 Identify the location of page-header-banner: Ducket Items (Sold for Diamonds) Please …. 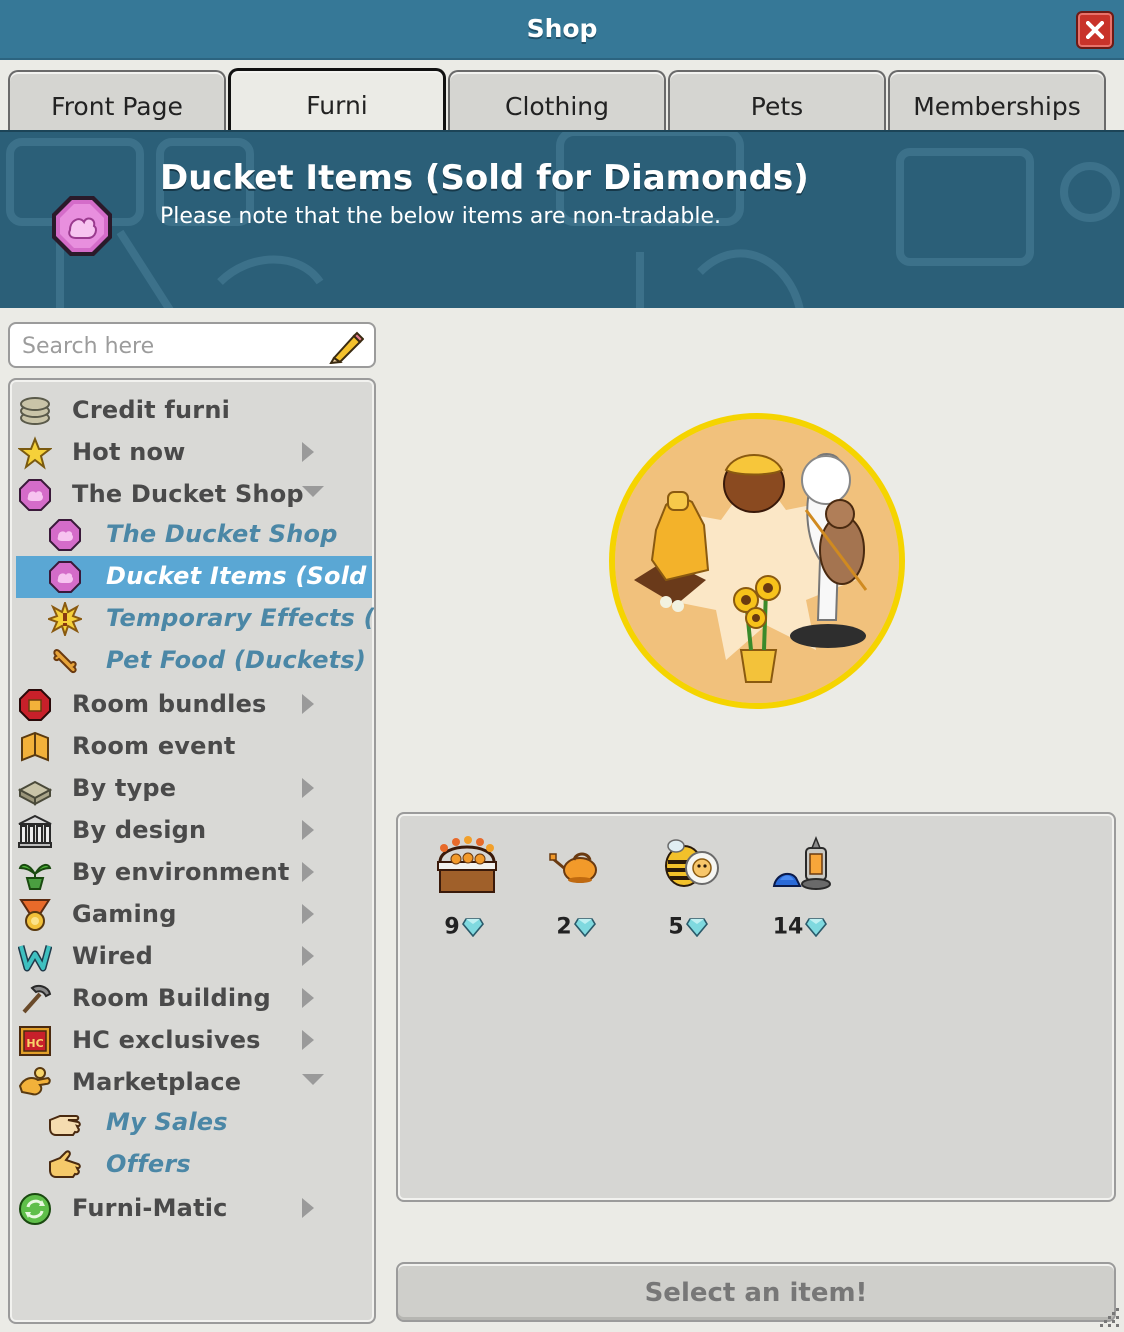
(562, 219).